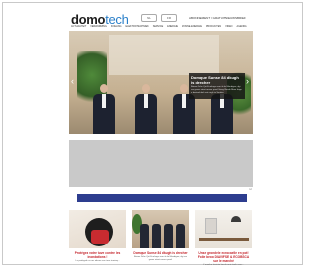 The height and width of the screenshot is (269, 320). I want to click on hero-title: Domque Sunse 84 dkugh is drecher, so click(215, 80).